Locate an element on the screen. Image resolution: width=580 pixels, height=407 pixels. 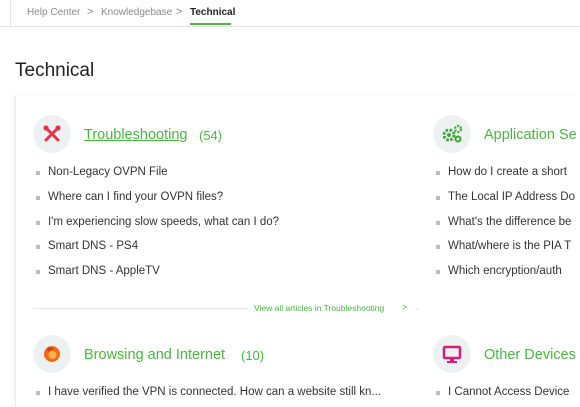
category-count-browsing: (10) is located at coordinates (253, 355).